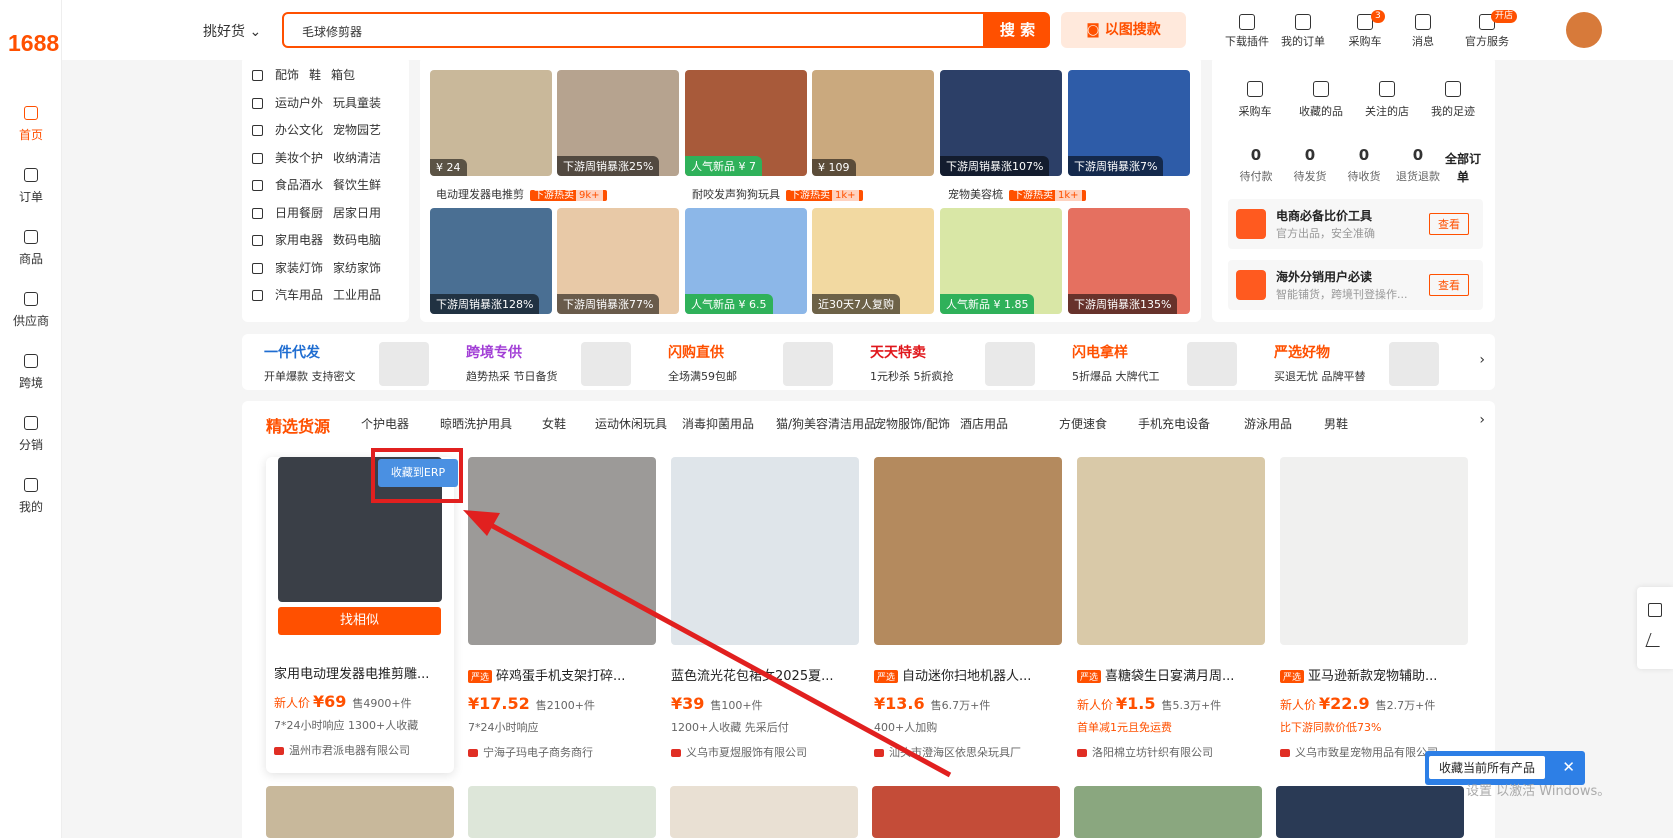 The height and width of the screenshot is (838, 1673). Describe the element at coordinates (746, 123) in the screenshot. I see `grid-product-image: 人气新品 ¥ 7` at that location.